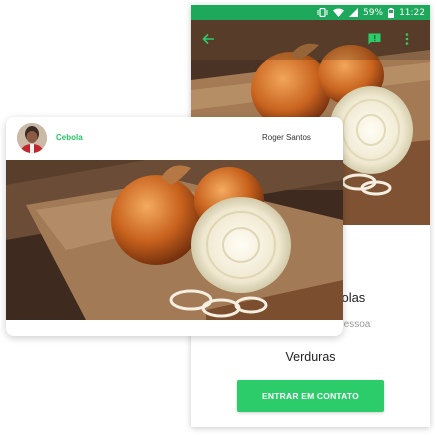  Describe the element at coordinates (374, 41) in the screenshot. I see `report-icon` at that location.